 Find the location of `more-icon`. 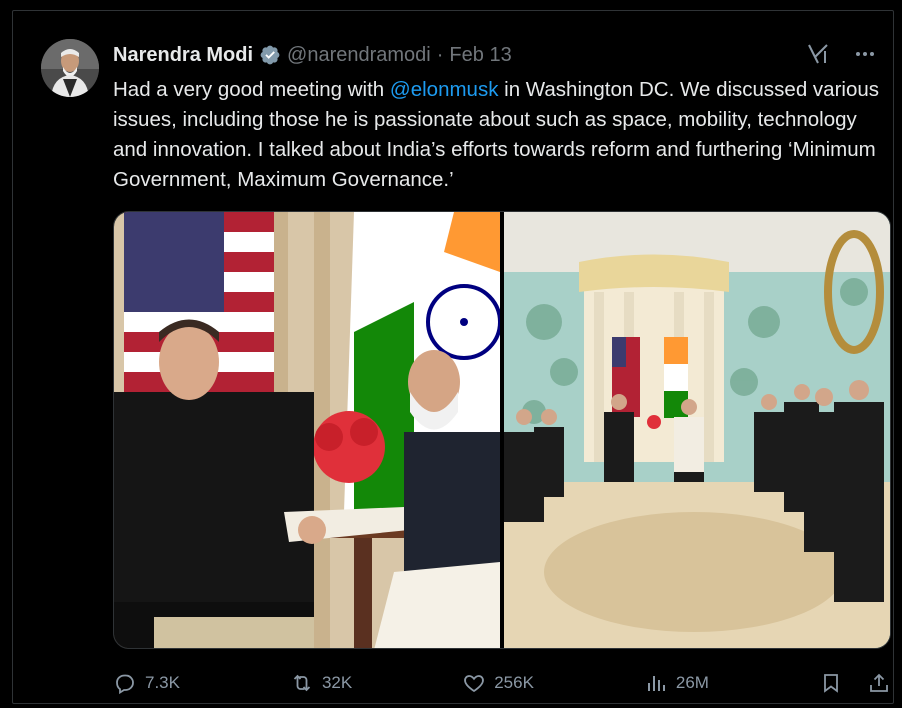

more-icon is located at coordinates (865, 54).